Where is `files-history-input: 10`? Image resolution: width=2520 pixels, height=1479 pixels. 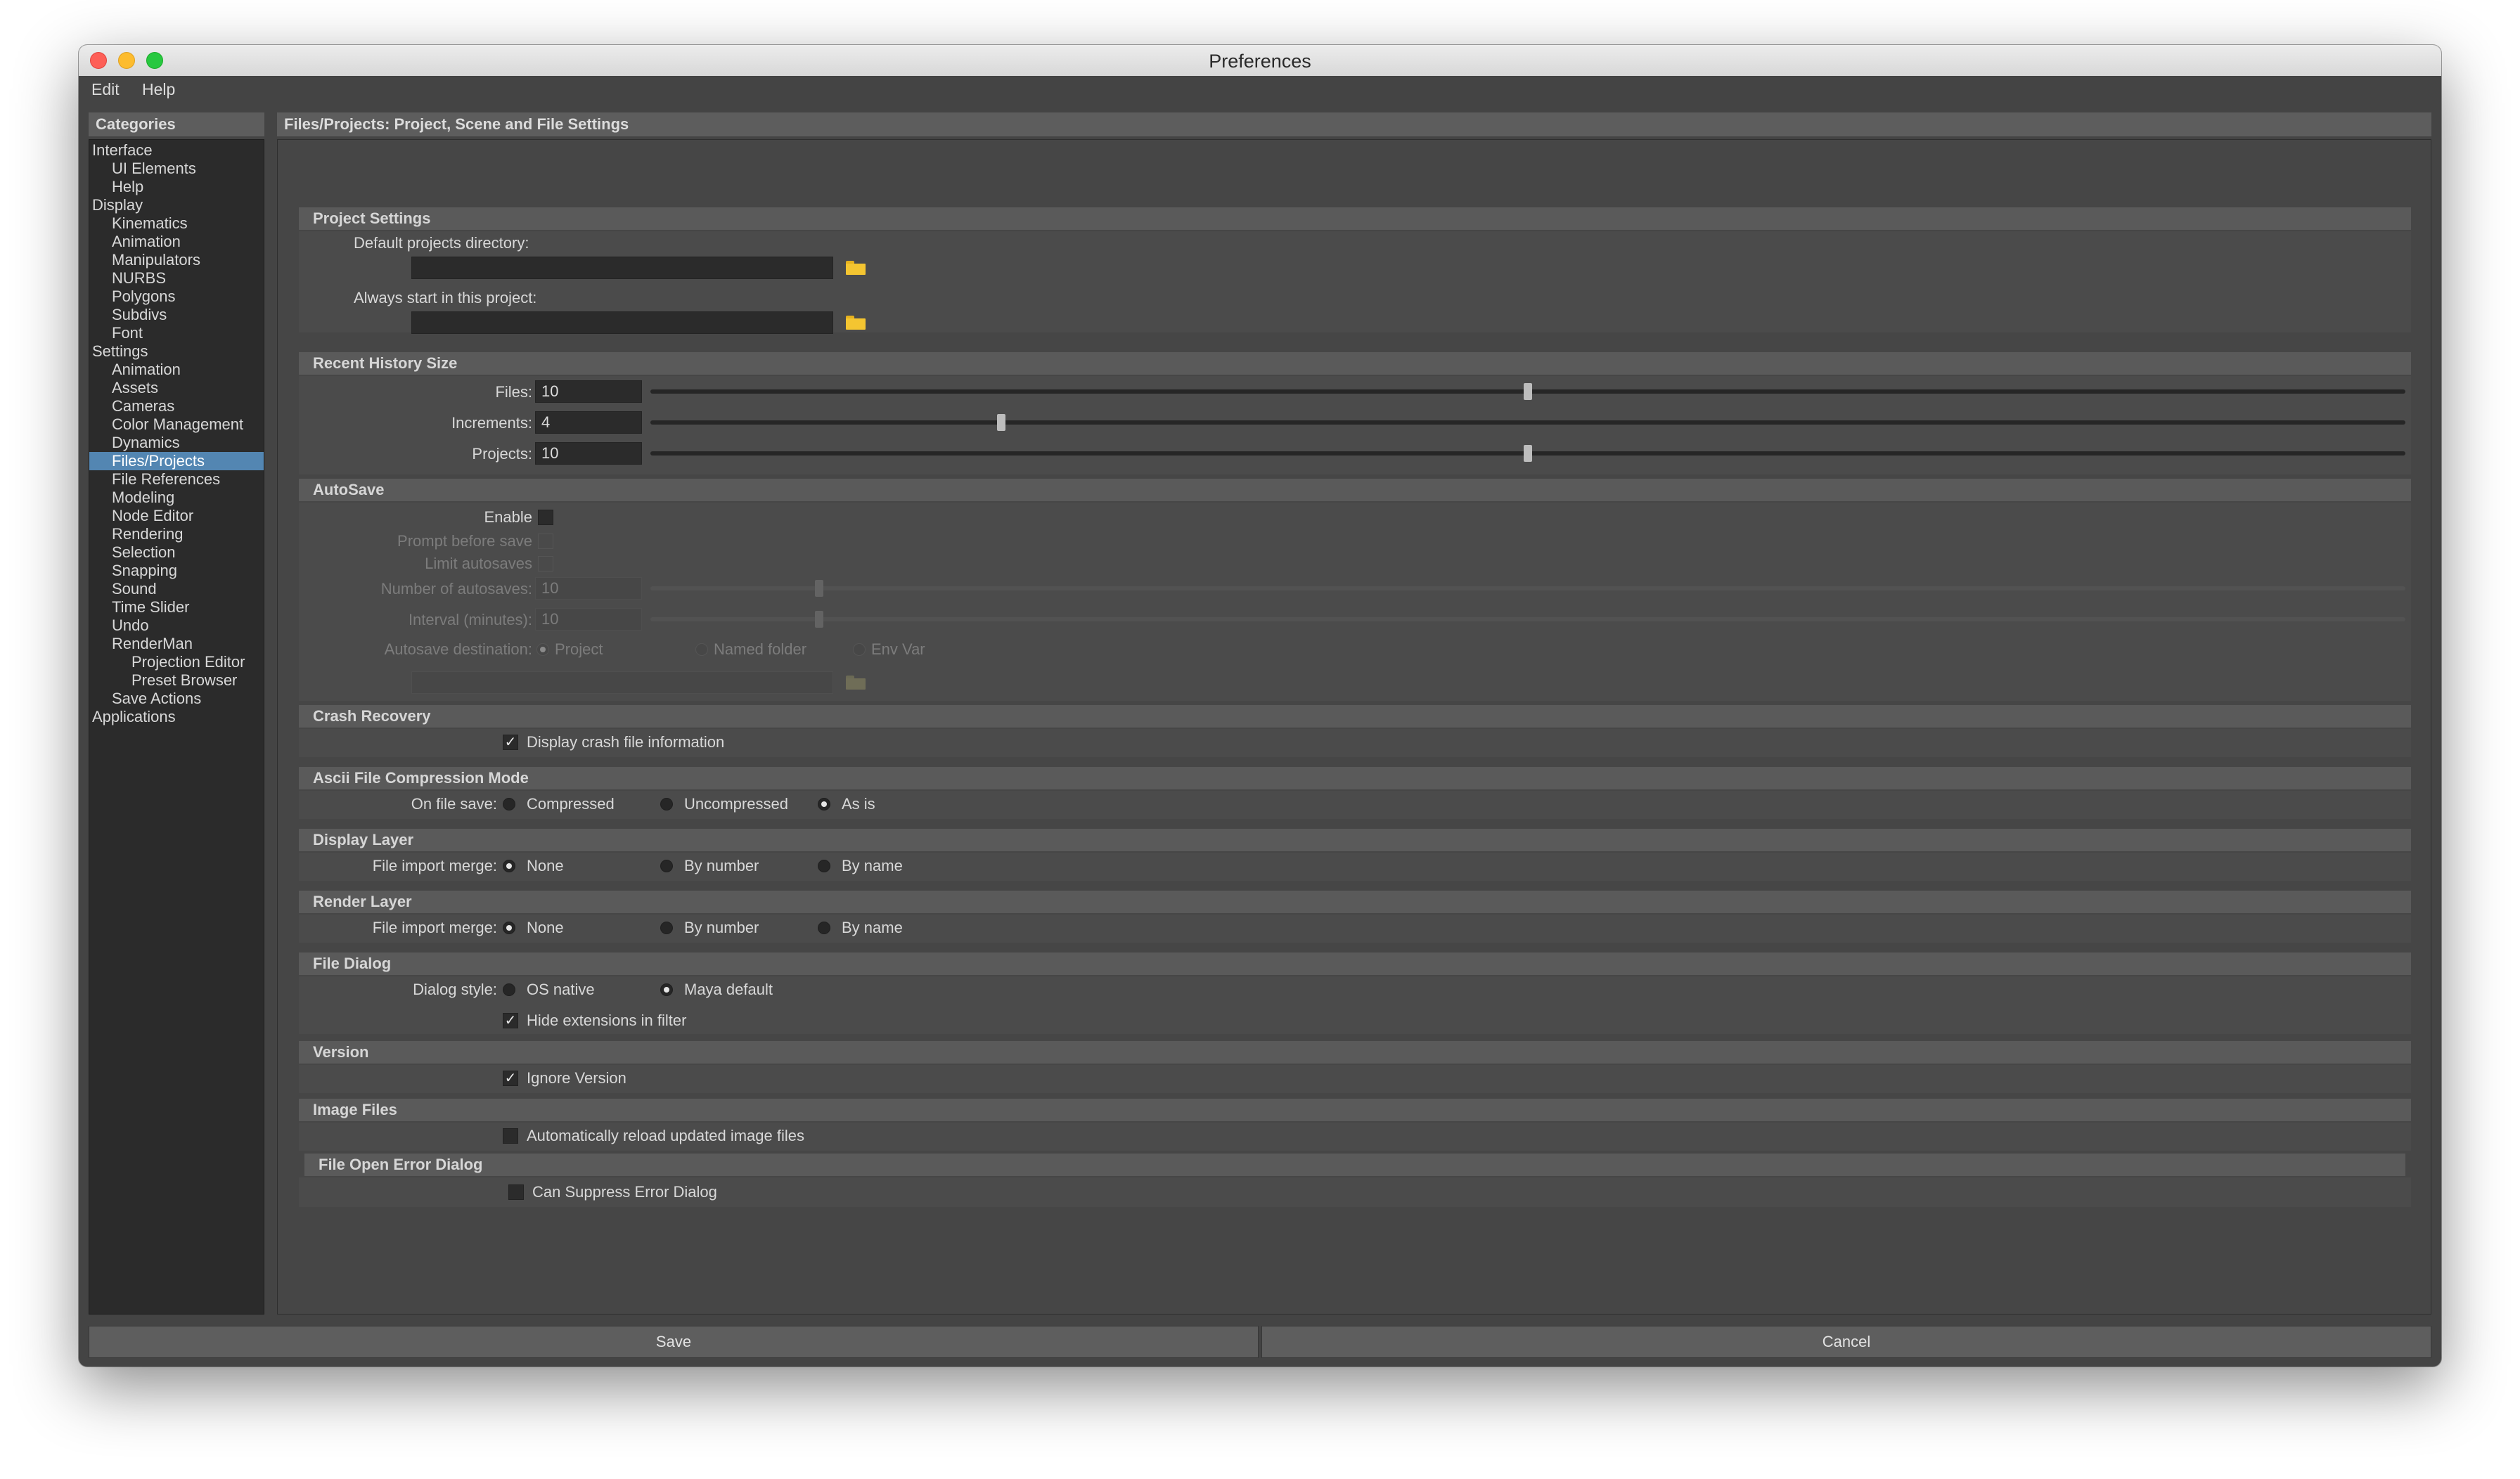
files-history-input: 10 is located at coordinates (588, 391).